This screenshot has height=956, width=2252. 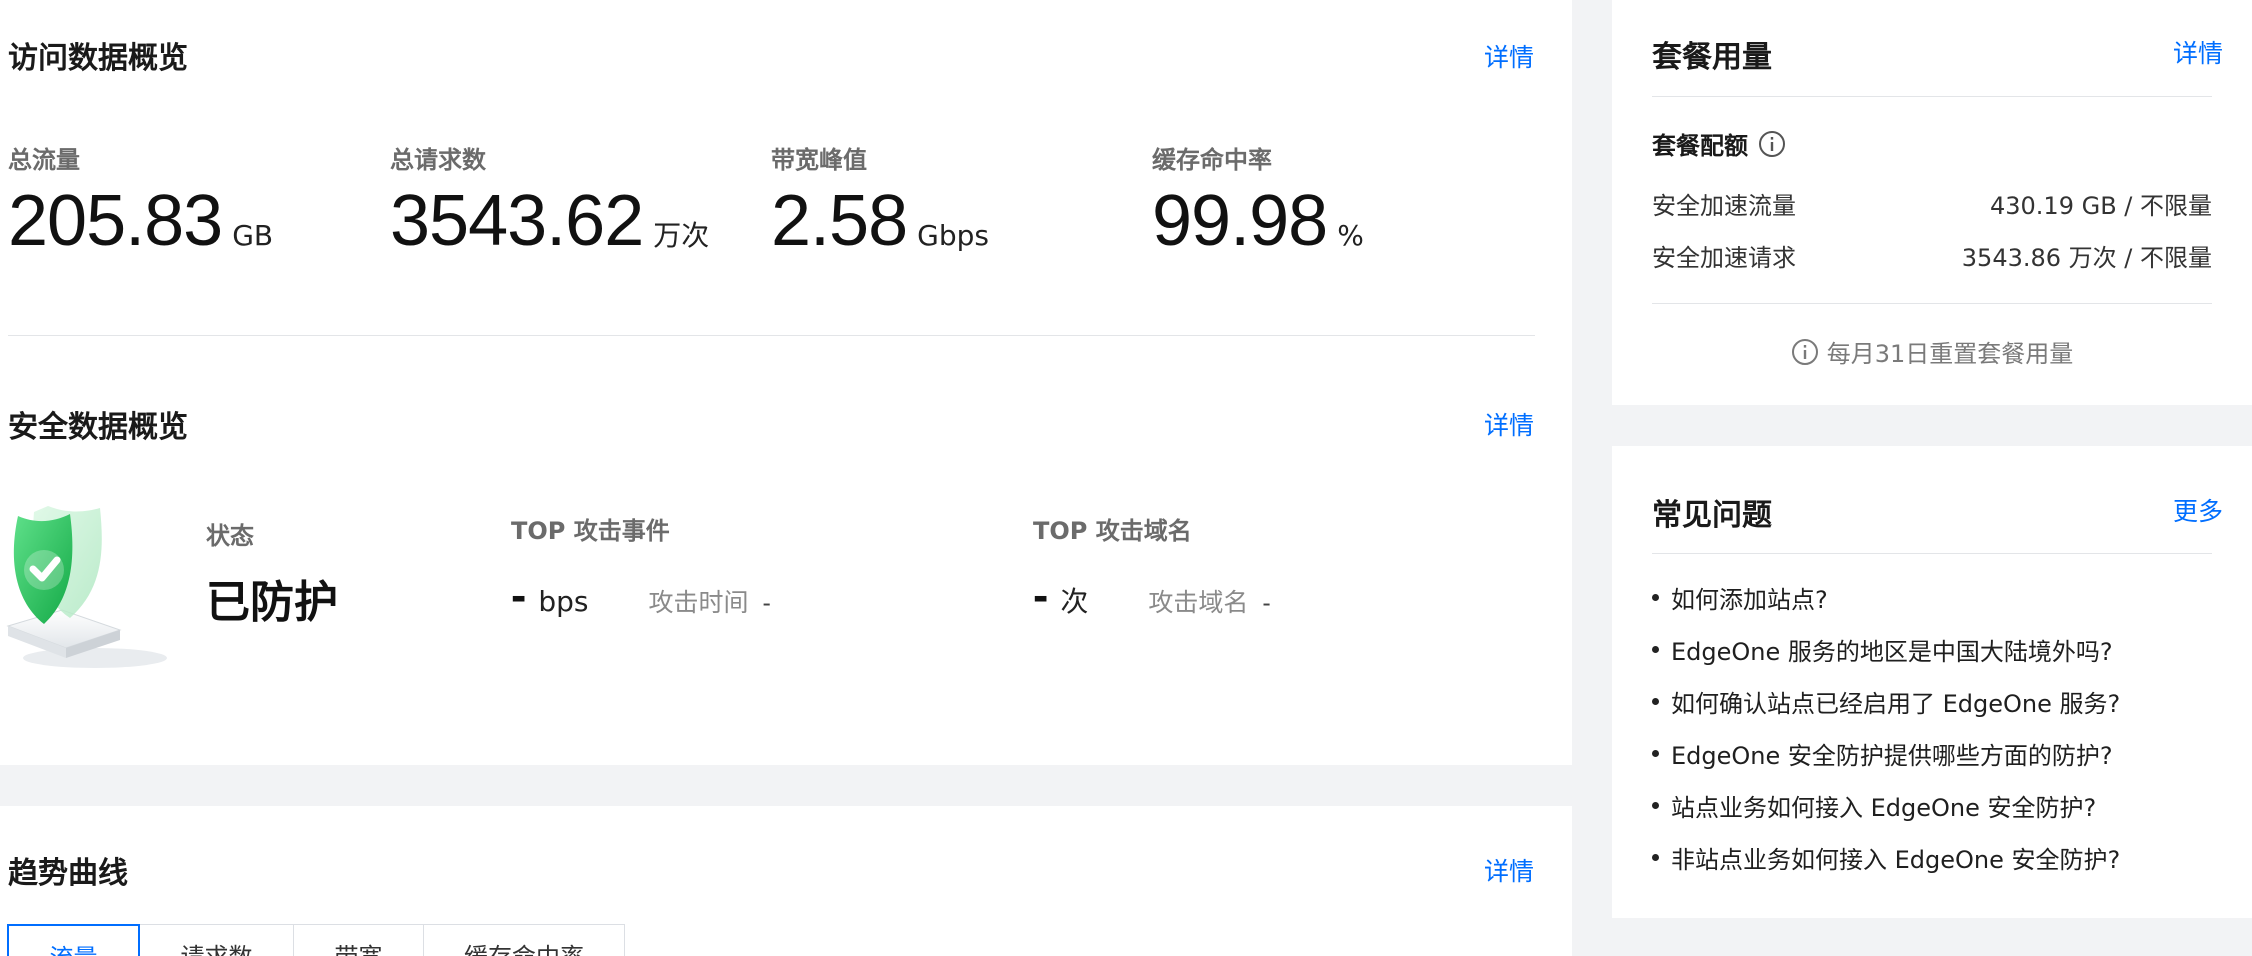 I want to click on attack-time-label: 攻击时间, so click(x=698, y=602).